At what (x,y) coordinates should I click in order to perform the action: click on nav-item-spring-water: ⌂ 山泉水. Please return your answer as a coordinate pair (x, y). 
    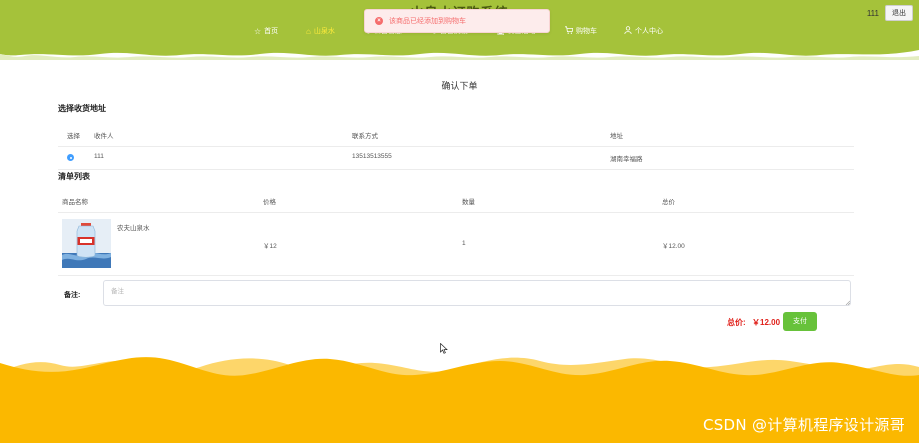
    Looking at the image, I should click on (320, 31).